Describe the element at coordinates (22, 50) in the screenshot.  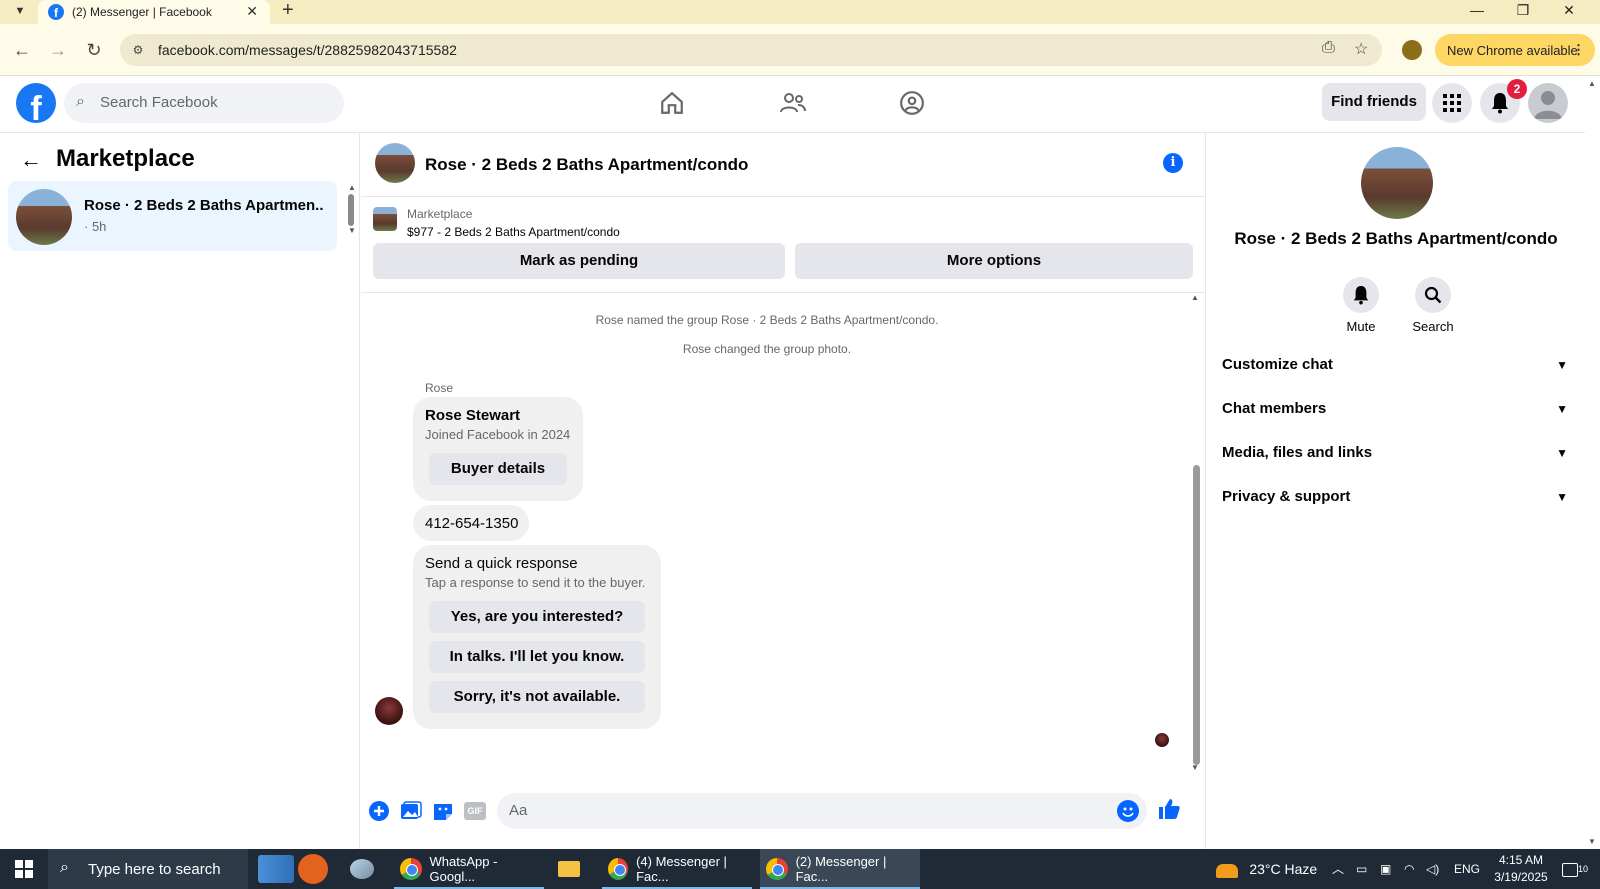
I see `back-icon: ←` at that location.